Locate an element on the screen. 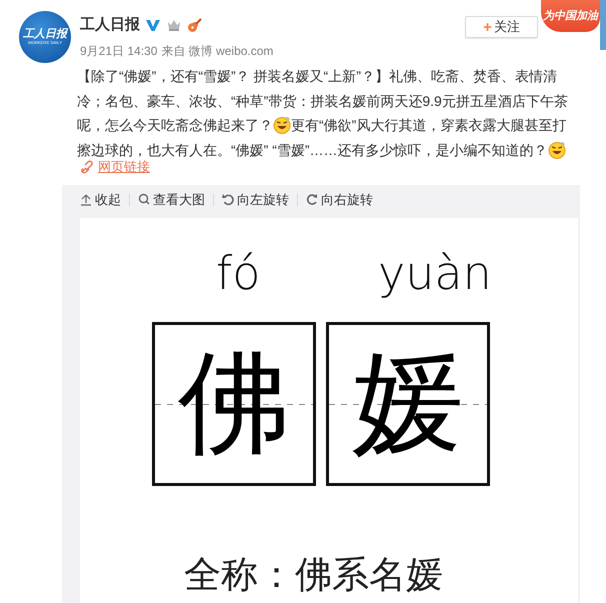 The image size is (606, 603). post-text: 更有“佛欲”风大行其道，穿素衣露大腿甚至打 is located at coordinates (428, 125).